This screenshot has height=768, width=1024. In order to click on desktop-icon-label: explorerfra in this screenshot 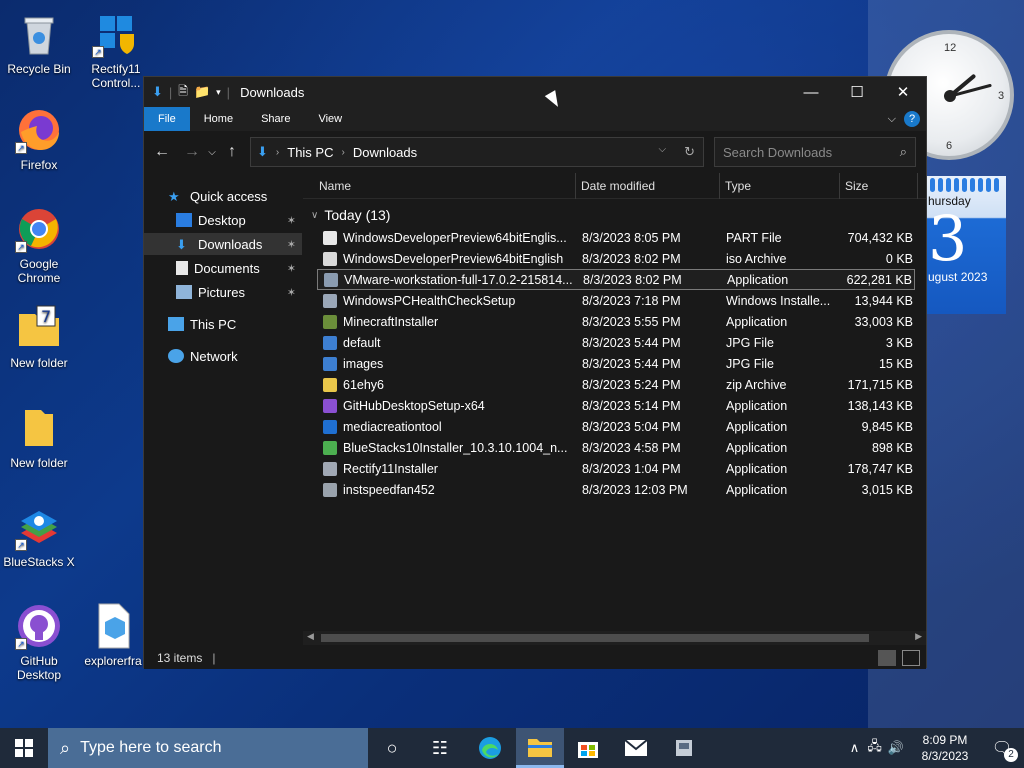, I will do `click(113, 661)`.